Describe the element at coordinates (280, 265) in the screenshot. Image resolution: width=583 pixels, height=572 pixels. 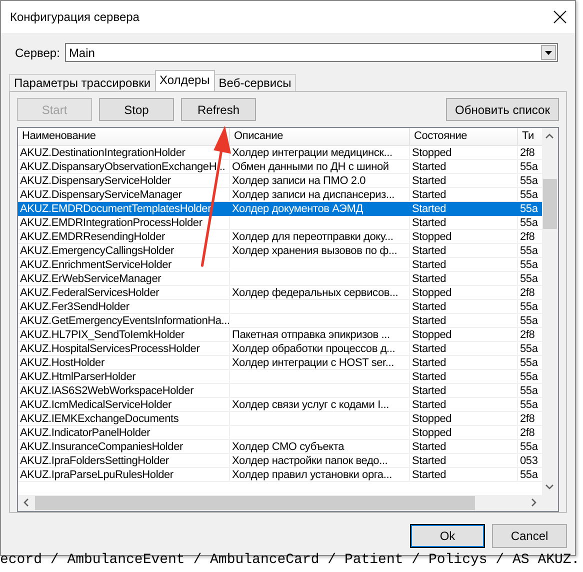
I see `table-row: AKUZ.EnrichmentServiceHolder Started 55a` at that location.